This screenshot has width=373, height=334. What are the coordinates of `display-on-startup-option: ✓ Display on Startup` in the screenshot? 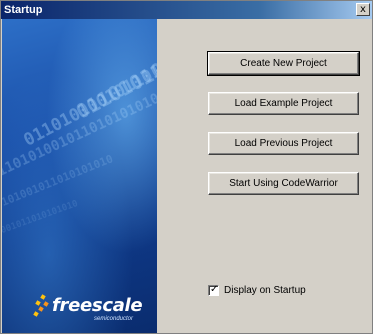 It's located at (257, 290).